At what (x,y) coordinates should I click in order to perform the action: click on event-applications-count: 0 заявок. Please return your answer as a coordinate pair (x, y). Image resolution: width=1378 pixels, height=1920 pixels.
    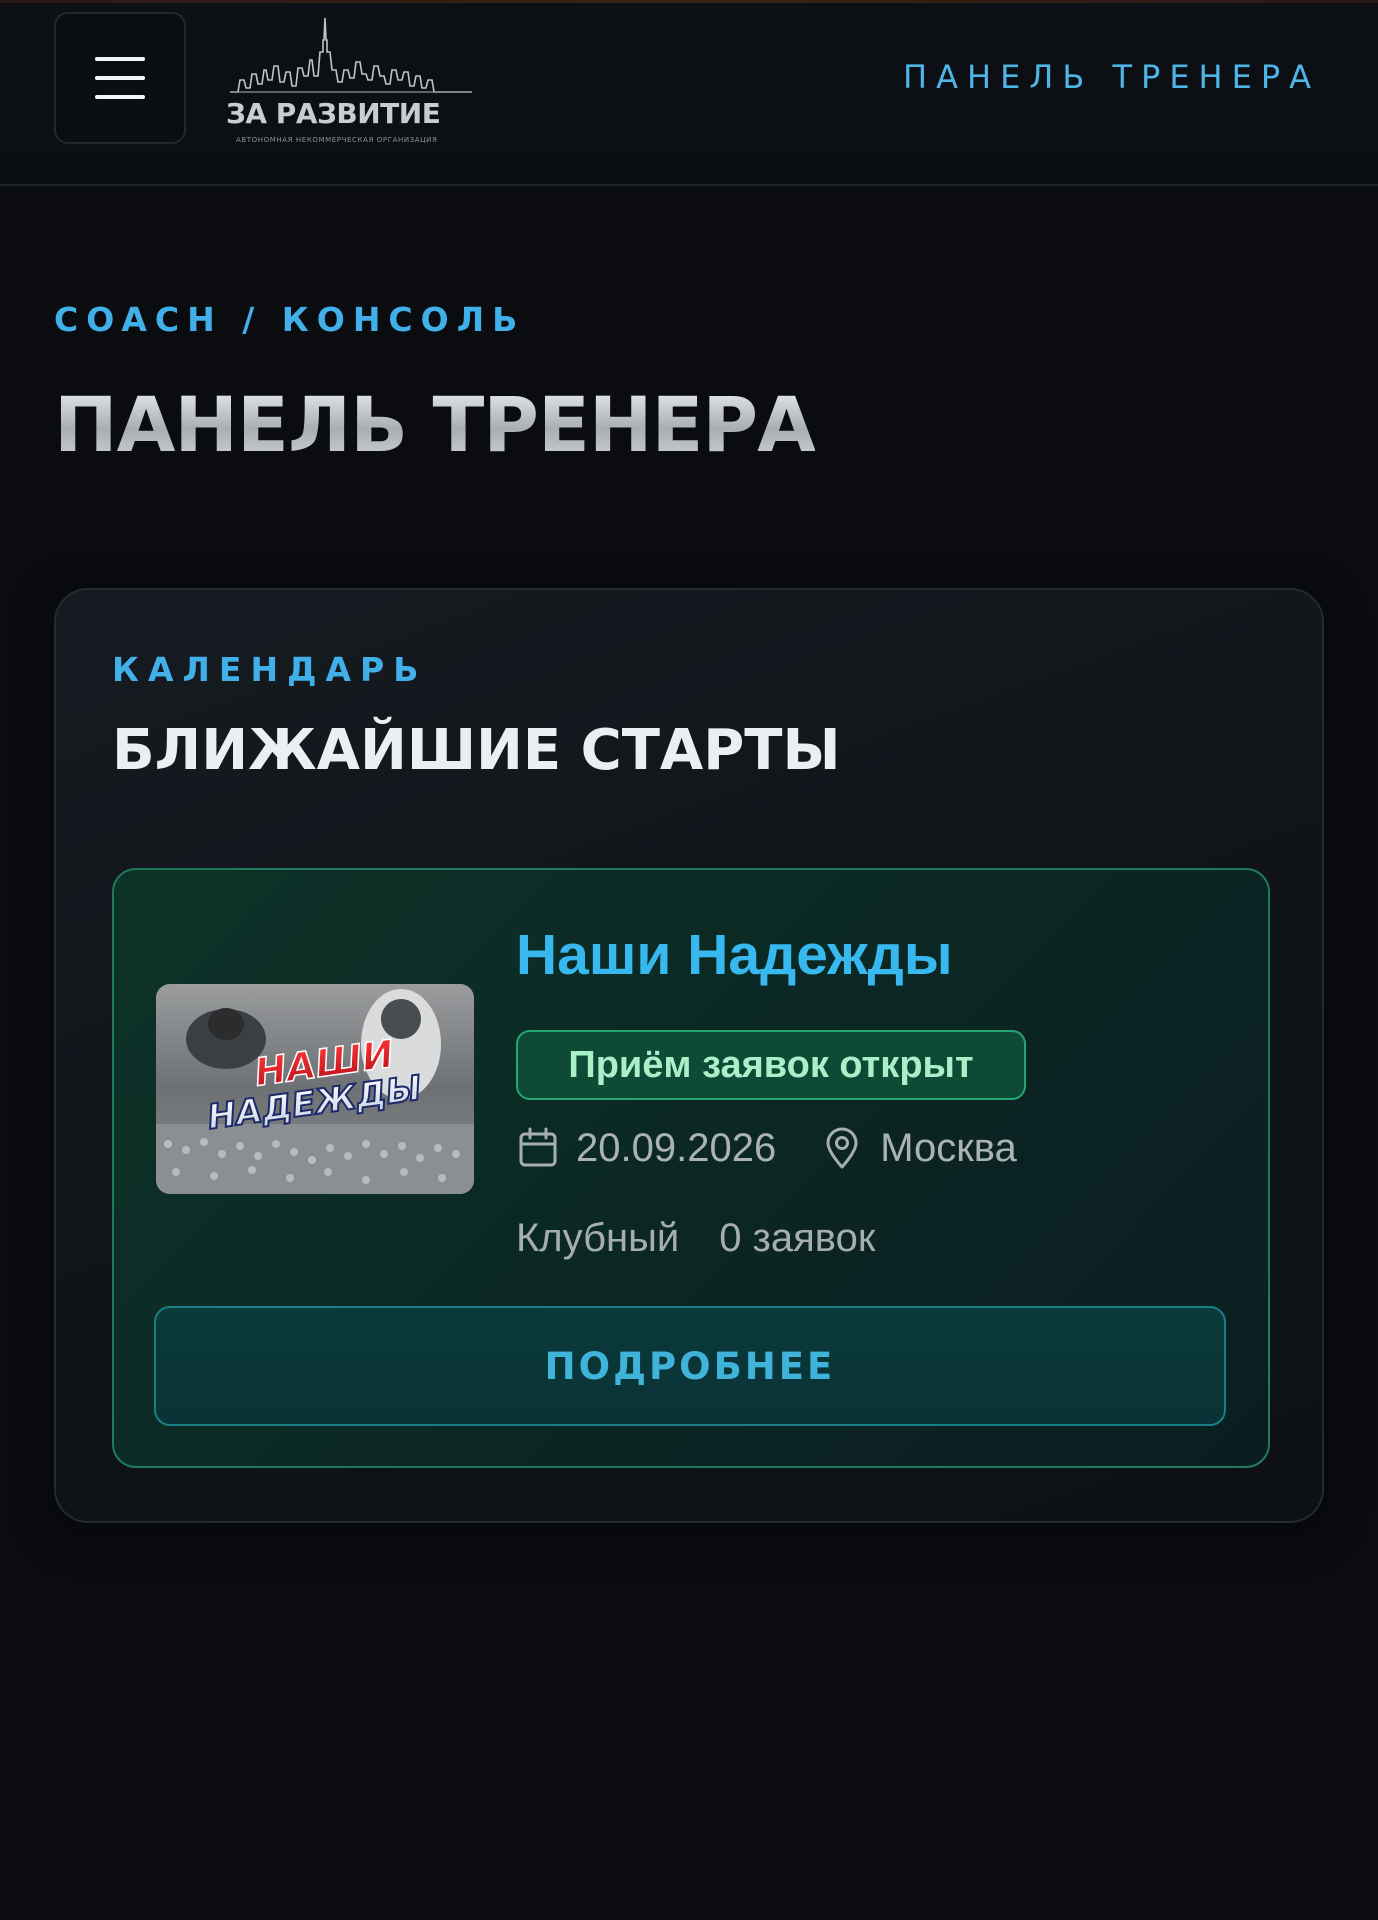
    Looking at the image, I should click on (797, 1238).